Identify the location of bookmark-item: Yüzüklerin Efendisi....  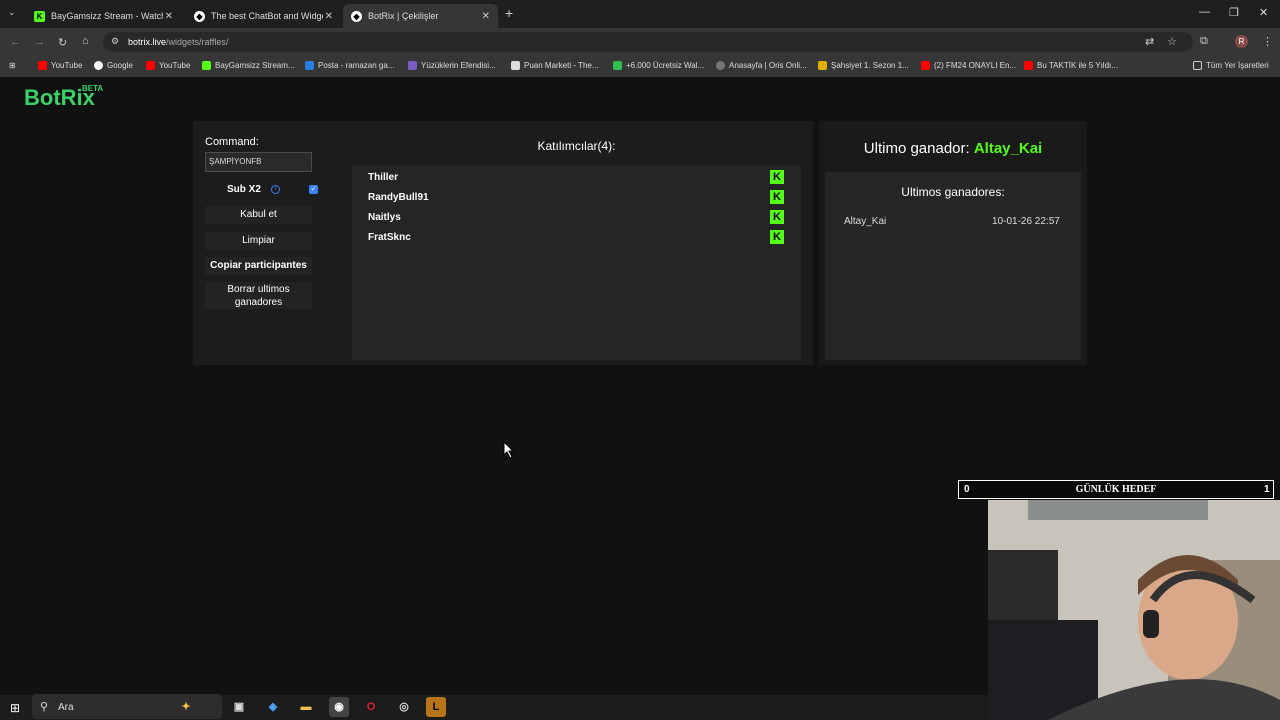
(452, 65).